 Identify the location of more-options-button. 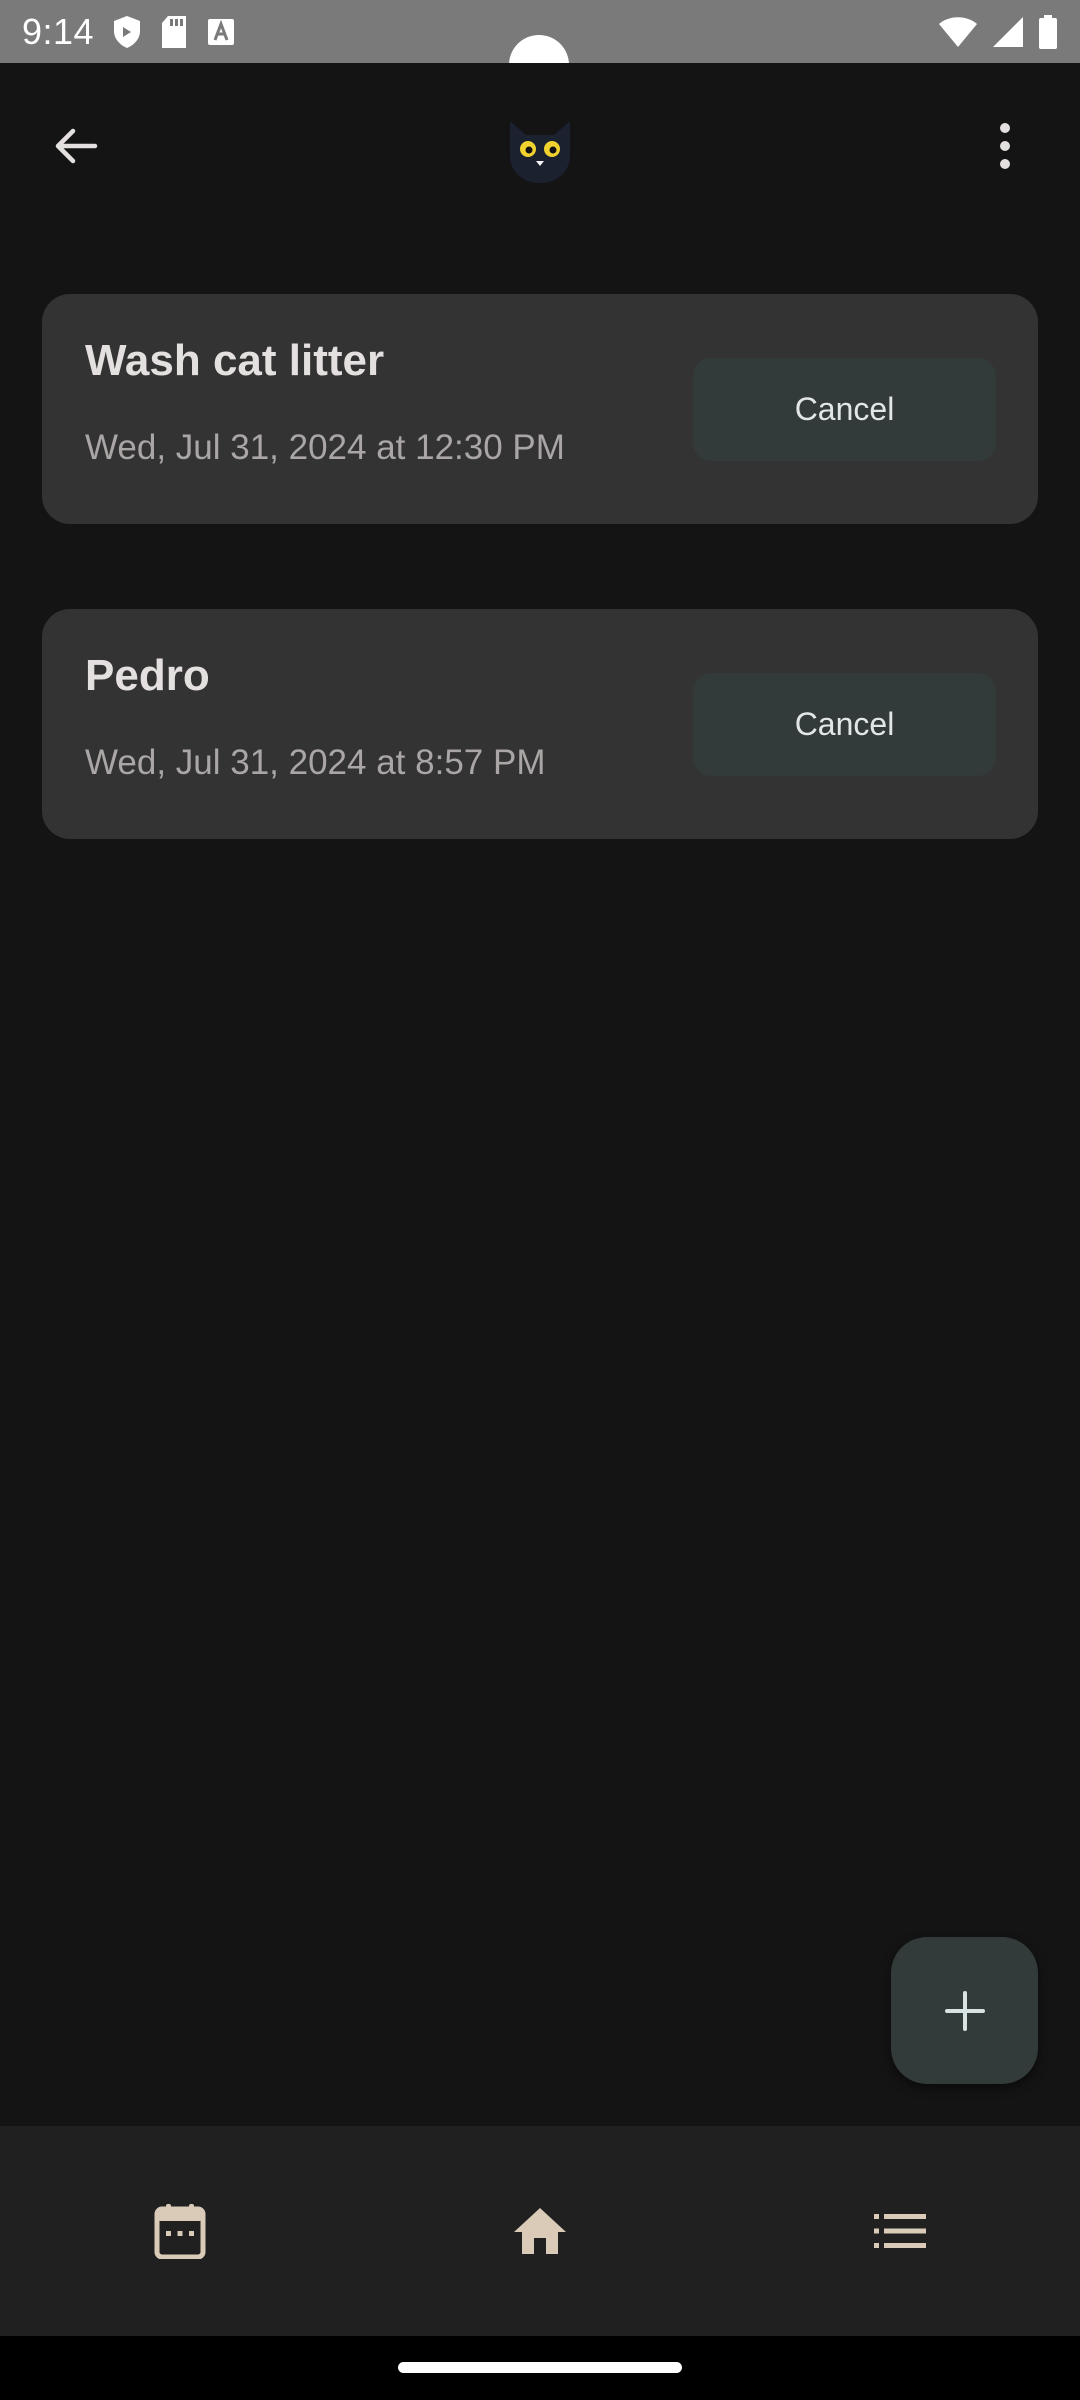
(1005, 146).